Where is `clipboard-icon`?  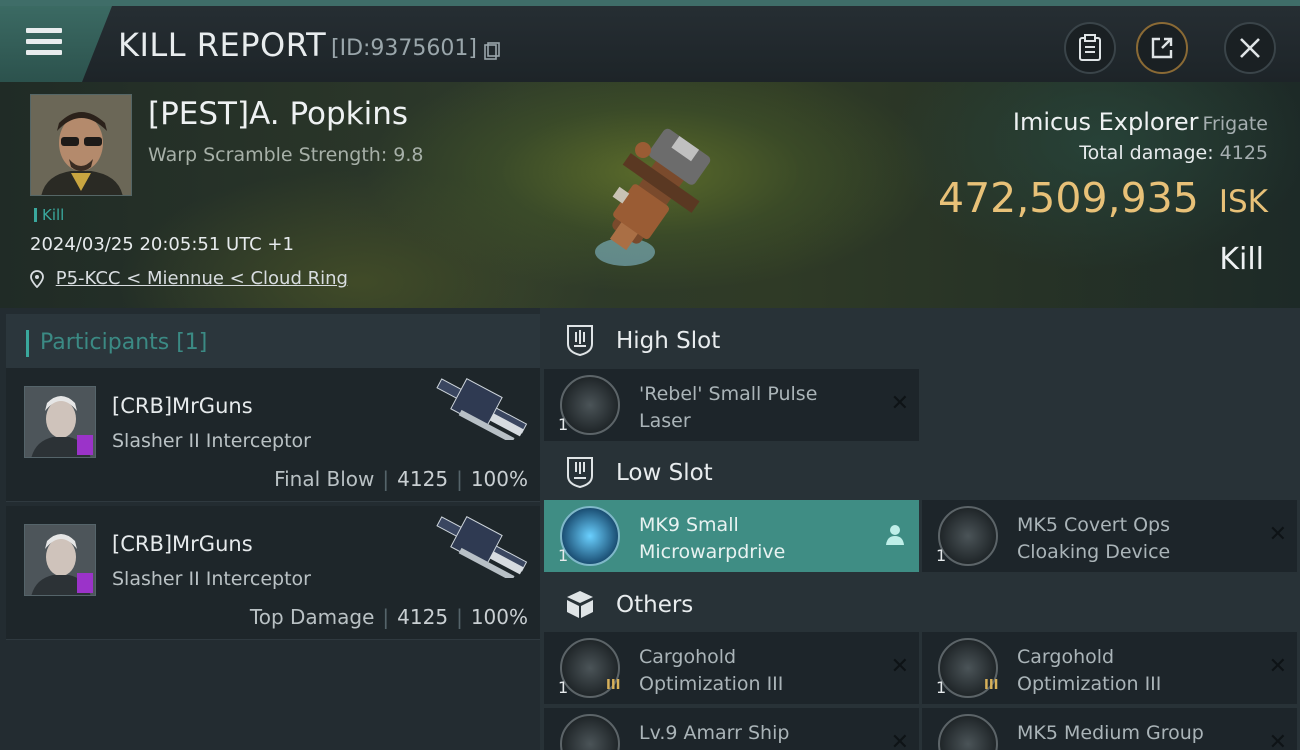 clipboard-icon is located at coordinates (1090, 47).